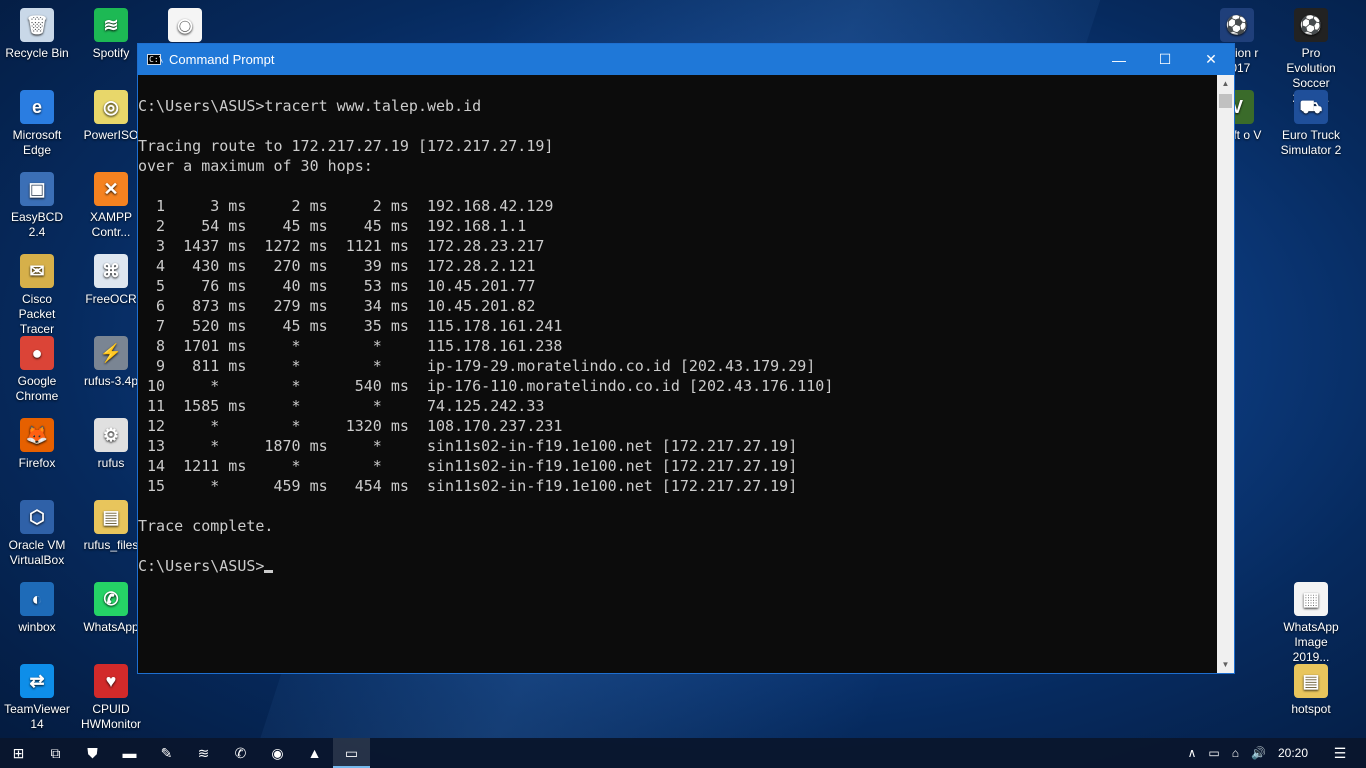  What do you see at coordinates (203, 753) in the screenshot?
I see `spotify-taskbar-icon: ≋` at bounding box center [203, 753].